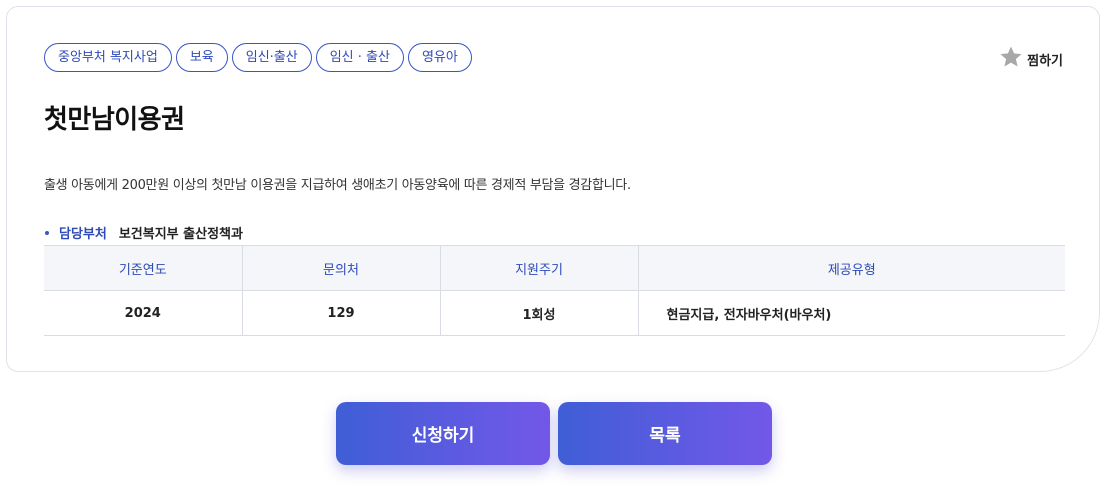 The width and height of the screenshot is (1108, 487). Describe the element at coordinates (341, 268) in the screenshot. I see `header-contact: 문의처` at that location.